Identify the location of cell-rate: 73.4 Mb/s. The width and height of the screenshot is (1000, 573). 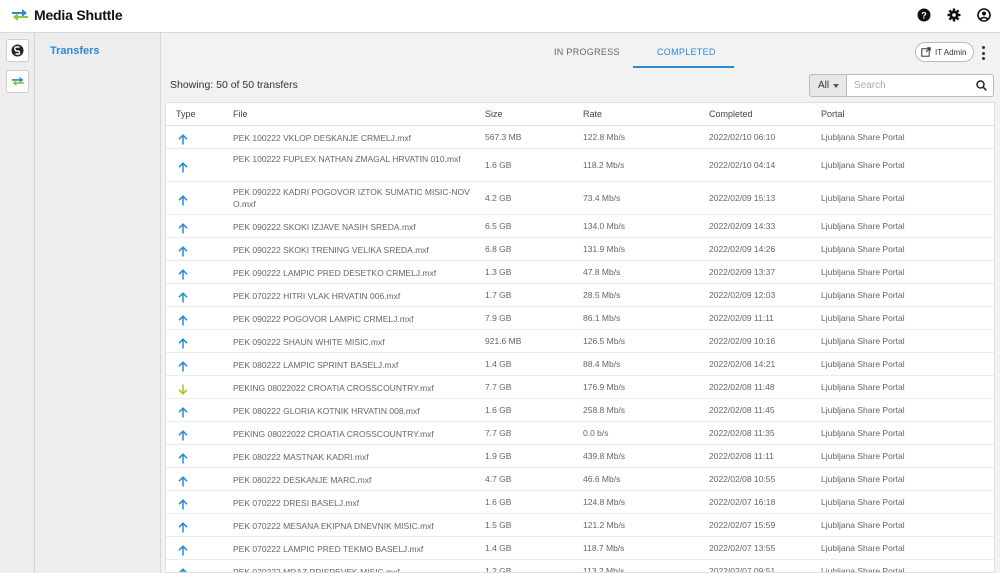
(602, 197).